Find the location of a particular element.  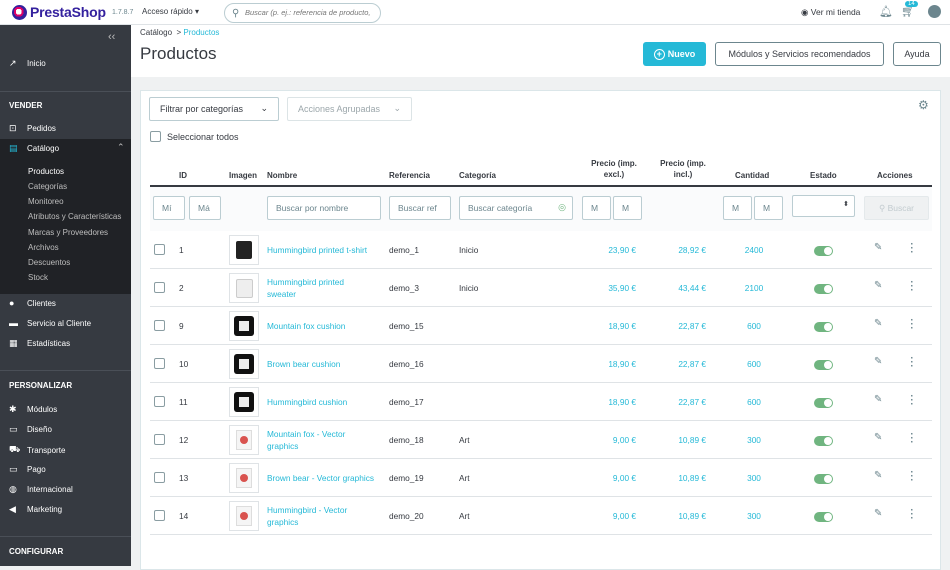

sidebar-item-servicio: ▬ Servicio al Cliente is located at coordinates (50, 323).